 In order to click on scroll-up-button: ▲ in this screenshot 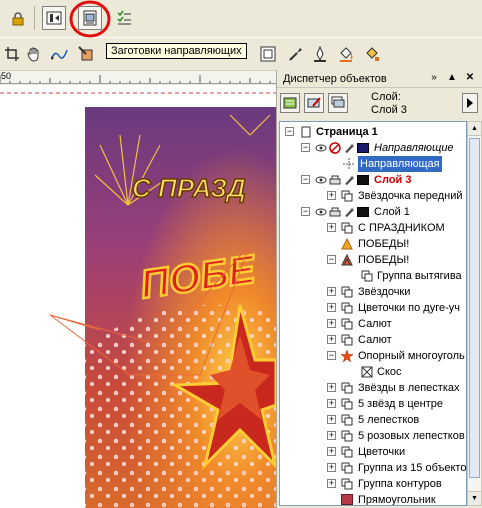, I will do `click(474, 129)`.